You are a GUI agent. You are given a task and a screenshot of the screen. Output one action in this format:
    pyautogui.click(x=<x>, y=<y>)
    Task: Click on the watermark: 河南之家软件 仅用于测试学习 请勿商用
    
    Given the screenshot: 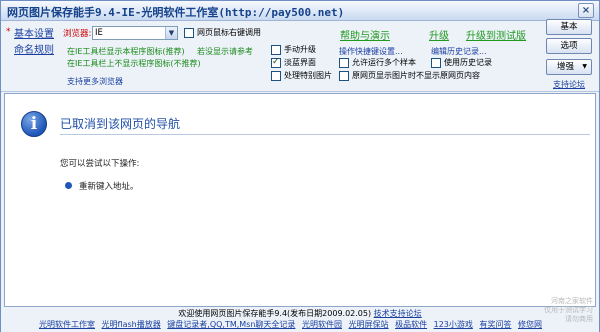 What is the action you would take?
    pyautogui.click(x=568, y=310)
    